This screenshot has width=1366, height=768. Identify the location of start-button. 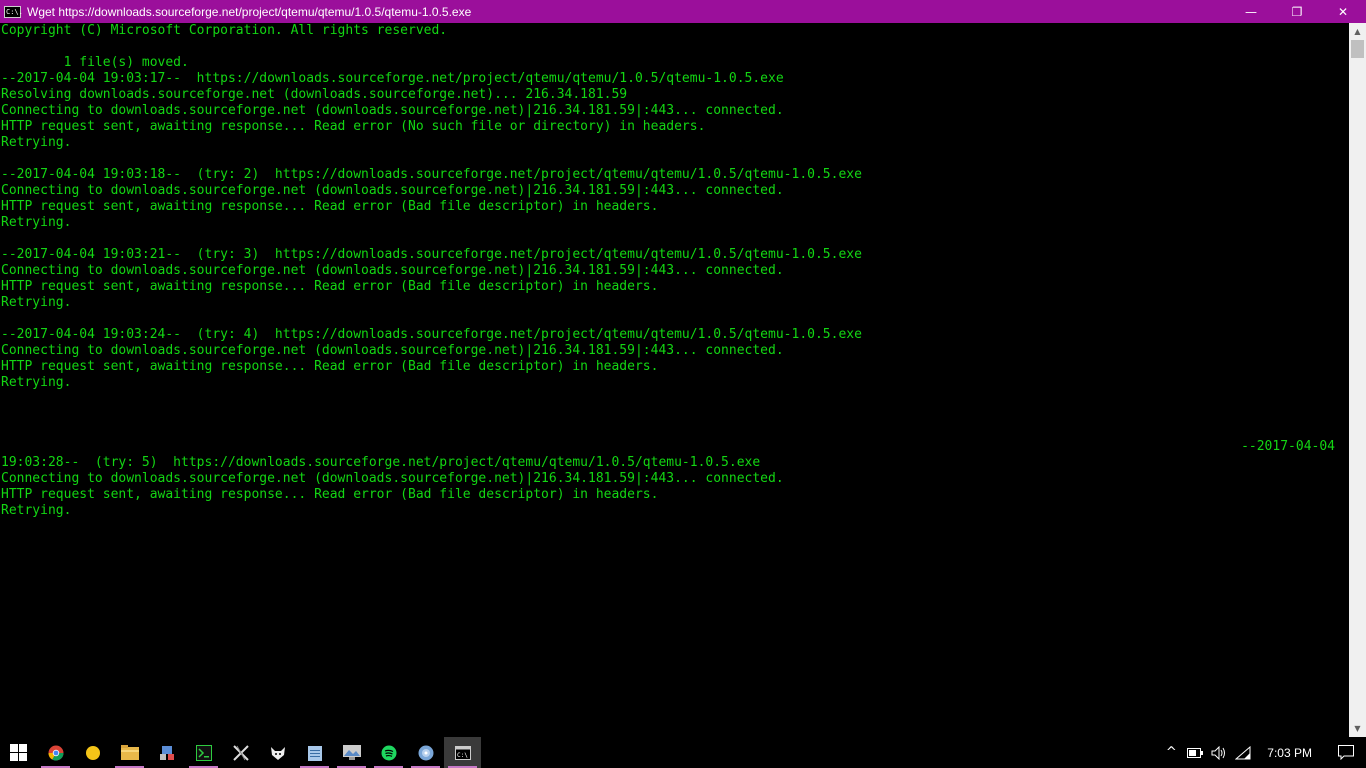
(18, 752).